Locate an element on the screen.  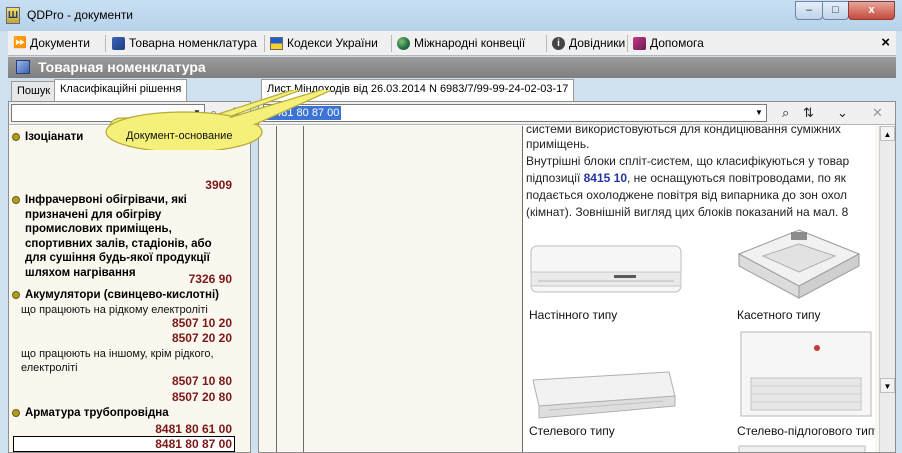
chevron-down-icon: ▼ is located at coordinates (759, 113).